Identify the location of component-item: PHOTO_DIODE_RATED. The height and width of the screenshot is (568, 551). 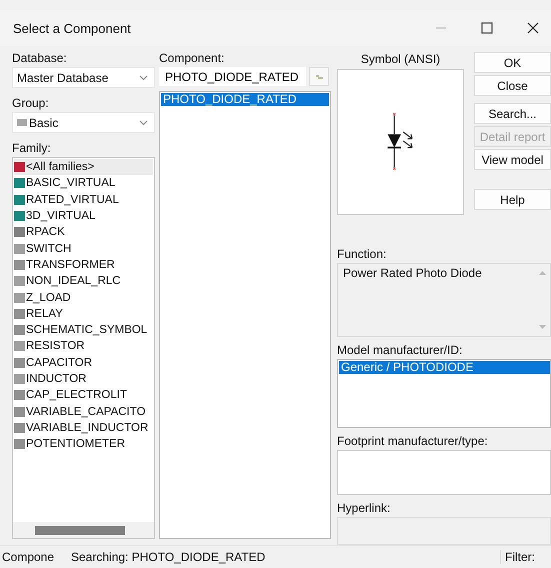
(245, 99).